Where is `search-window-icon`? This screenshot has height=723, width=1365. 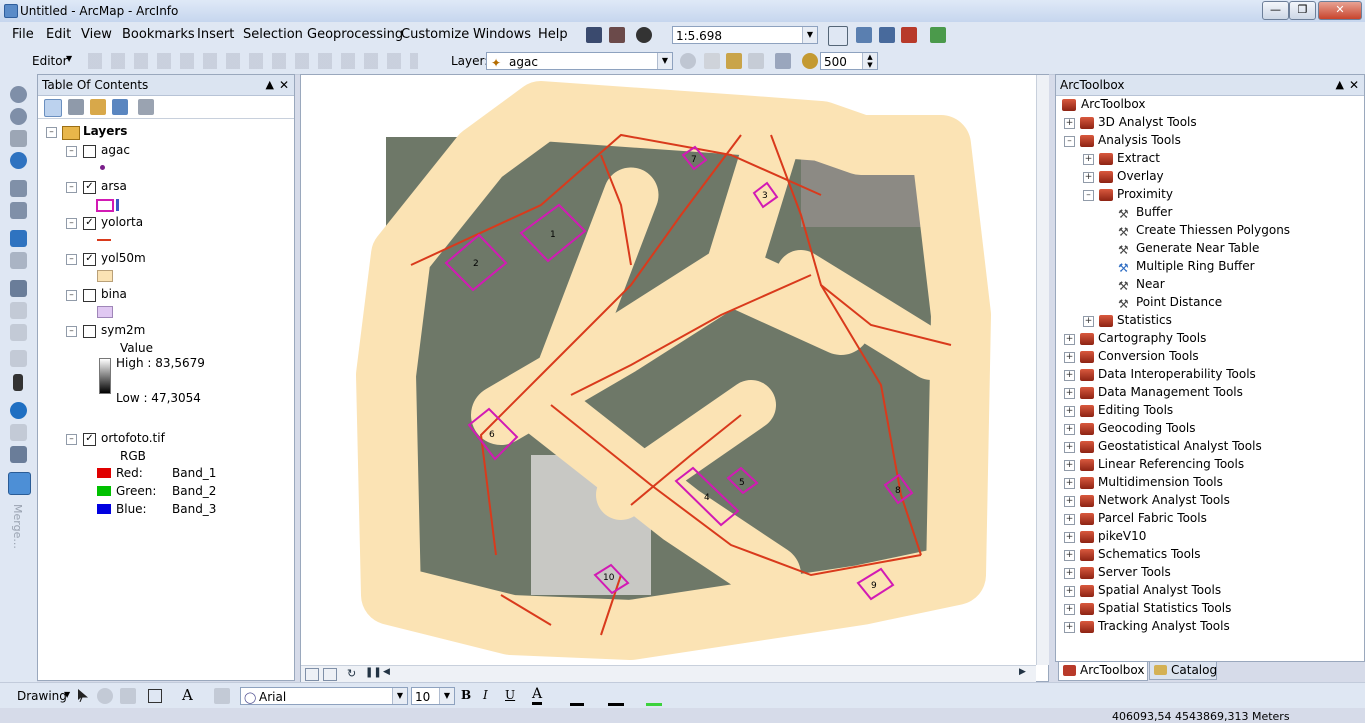
search-window-icon is located at coordinates (887, 35).